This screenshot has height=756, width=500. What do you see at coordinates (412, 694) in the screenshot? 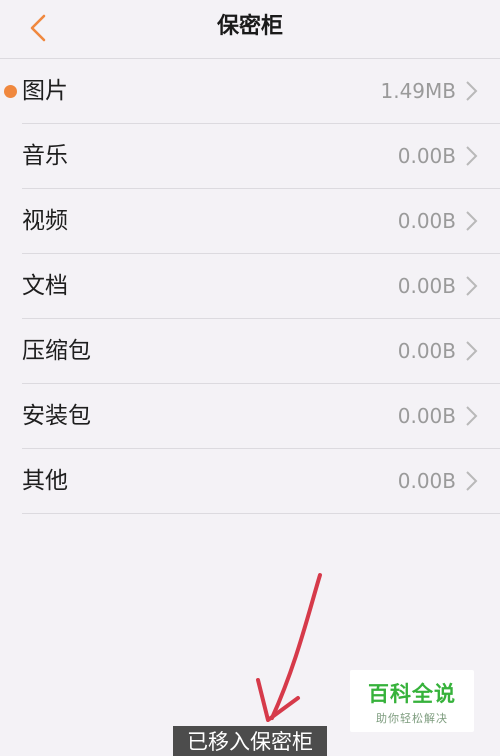
I see `watermark-title: 百科全说` at bounding box center [412, 694].